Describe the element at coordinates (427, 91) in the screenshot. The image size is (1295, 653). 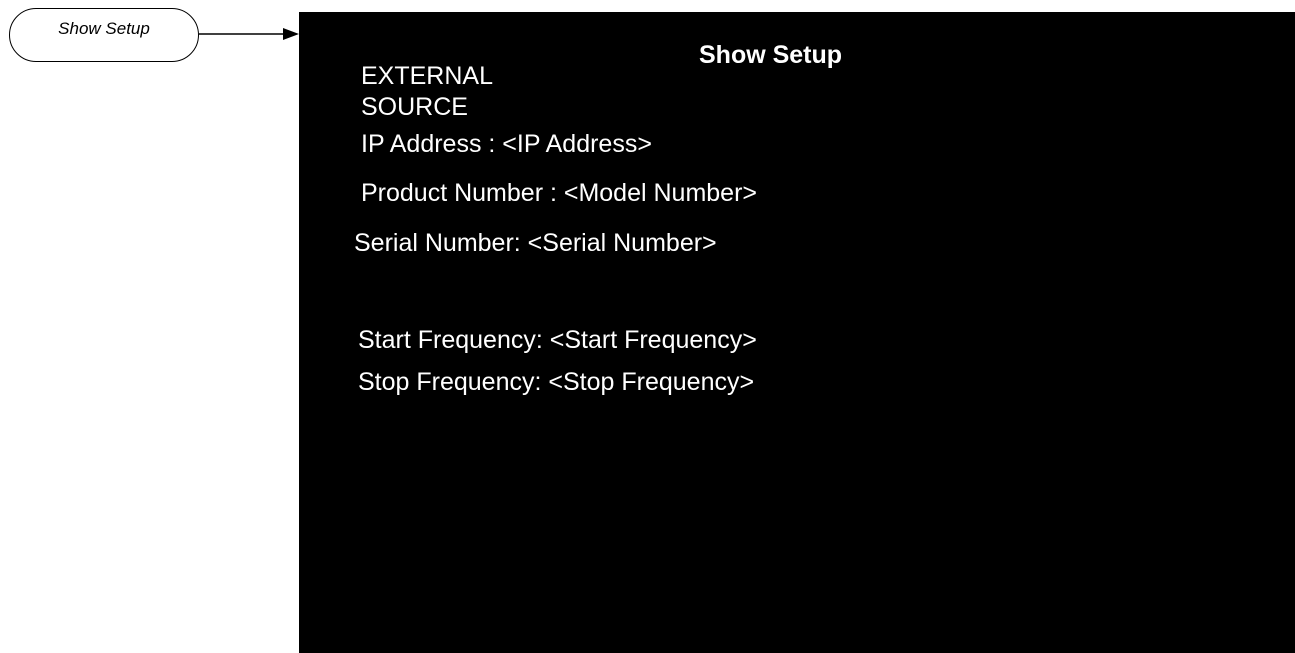
I see `source-label: EXTERNAL SOURCE` at that location.